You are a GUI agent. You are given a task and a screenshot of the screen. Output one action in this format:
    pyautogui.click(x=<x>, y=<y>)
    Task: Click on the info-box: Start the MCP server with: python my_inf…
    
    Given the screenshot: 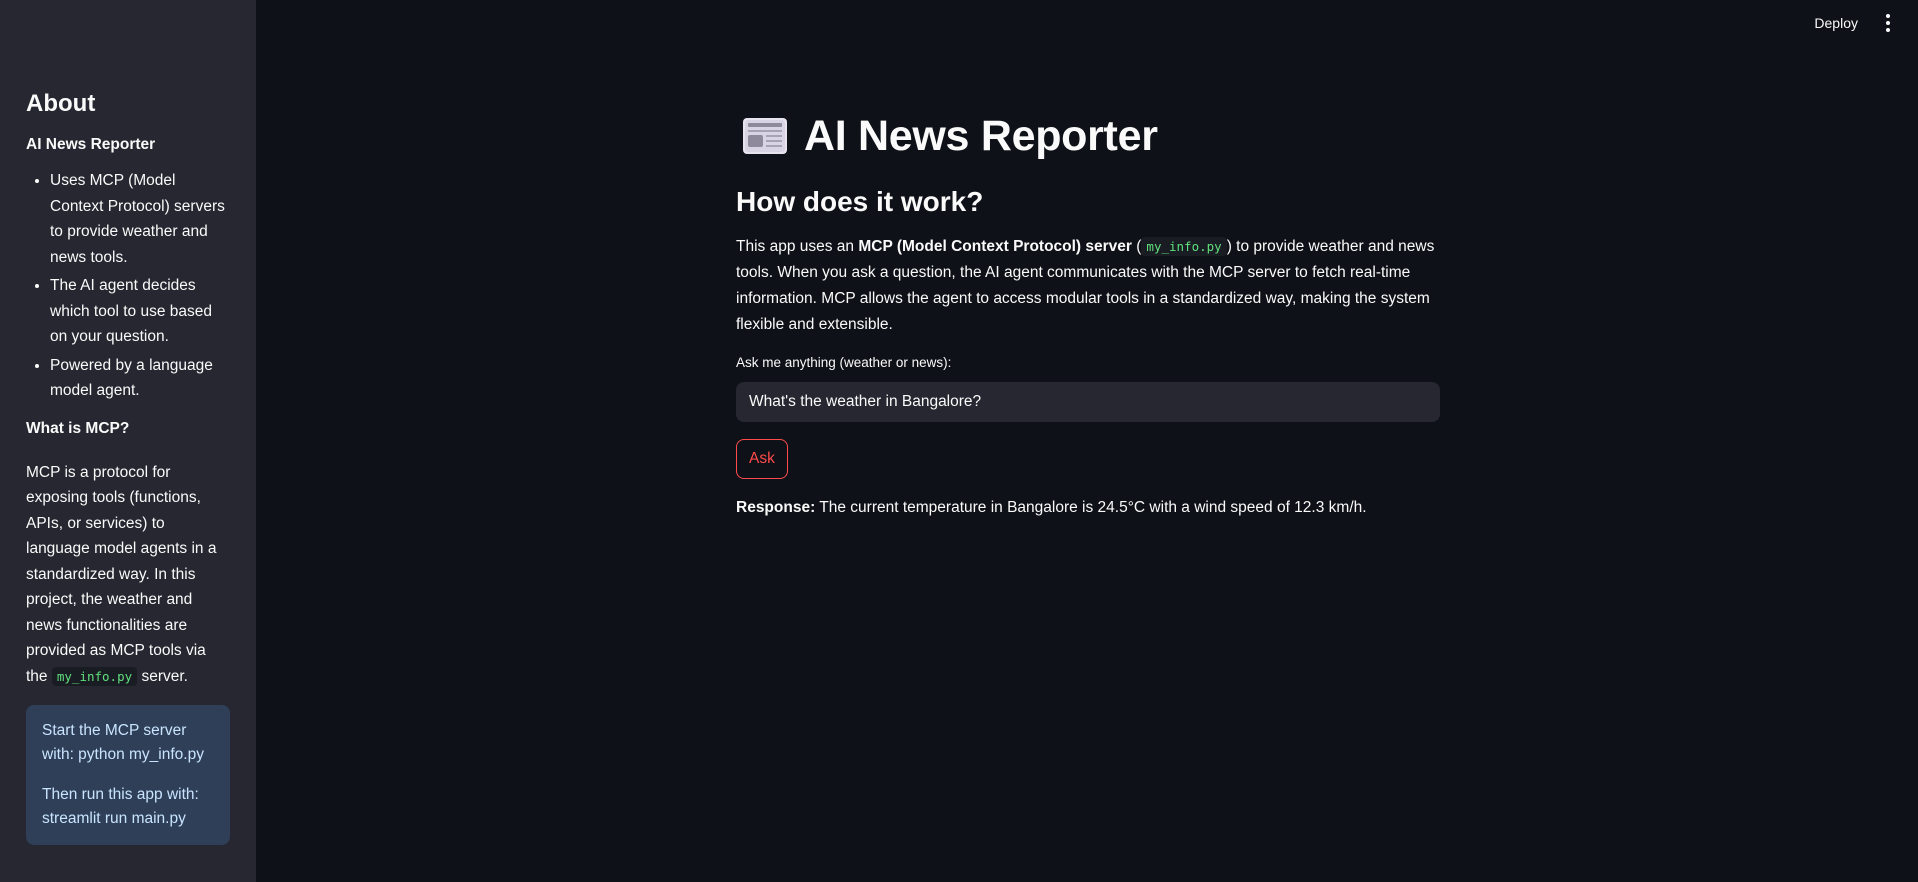 What is the action you would take?
    pyautogui.click(x=128, y=775)
    